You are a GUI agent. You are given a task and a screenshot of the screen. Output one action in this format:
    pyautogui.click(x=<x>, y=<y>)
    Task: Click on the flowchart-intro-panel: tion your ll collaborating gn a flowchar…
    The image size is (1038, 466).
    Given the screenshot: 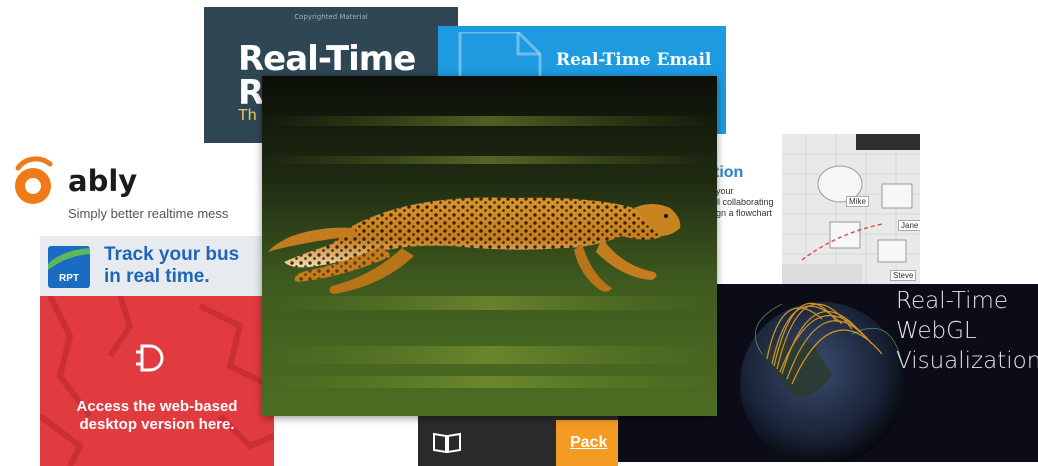 What is the action you would take?
    pyautogui.click(x=744, y=209)
    